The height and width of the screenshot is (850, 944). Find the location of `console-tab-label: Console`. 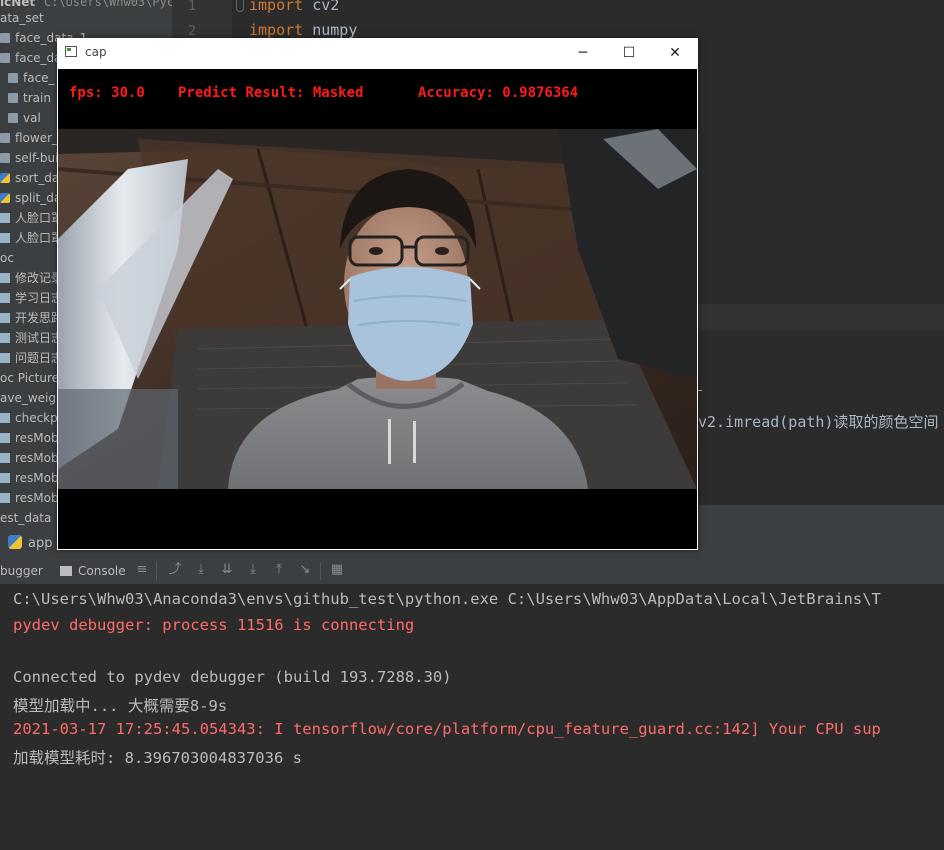

console-tab-label: Console is located at coordinates (102, 571).